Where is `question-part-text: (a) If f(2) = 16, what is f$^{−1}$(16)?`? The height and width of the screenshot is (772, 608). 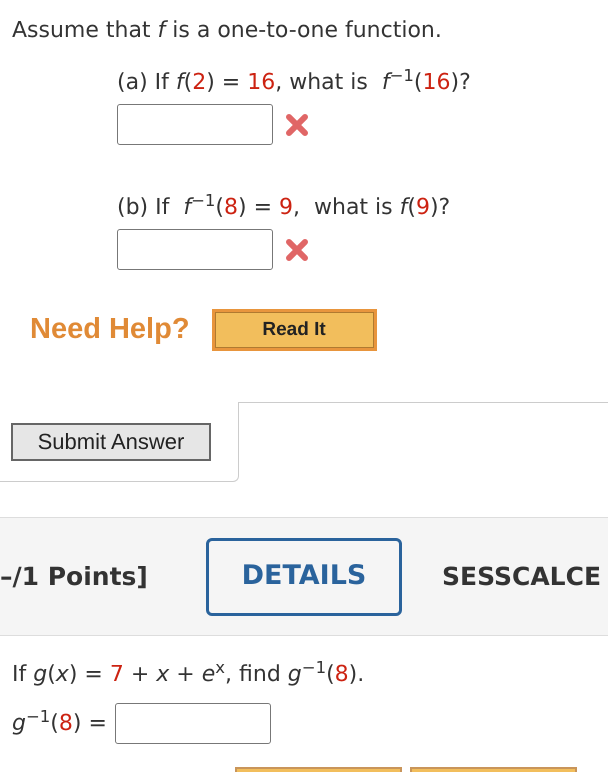
question-part-text: (a) If f(2) = 16, what is f$^{−1}$(16)? is located at coordinates (294, 82).